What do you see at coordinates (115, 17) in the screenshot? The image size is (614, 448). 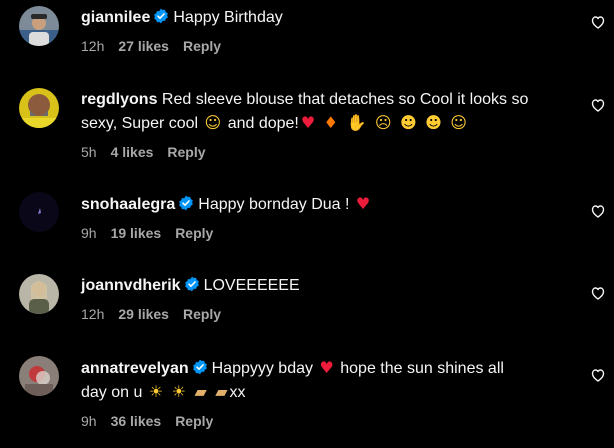 I see `comment-username: giannilee` at bounding box center [115, 17].